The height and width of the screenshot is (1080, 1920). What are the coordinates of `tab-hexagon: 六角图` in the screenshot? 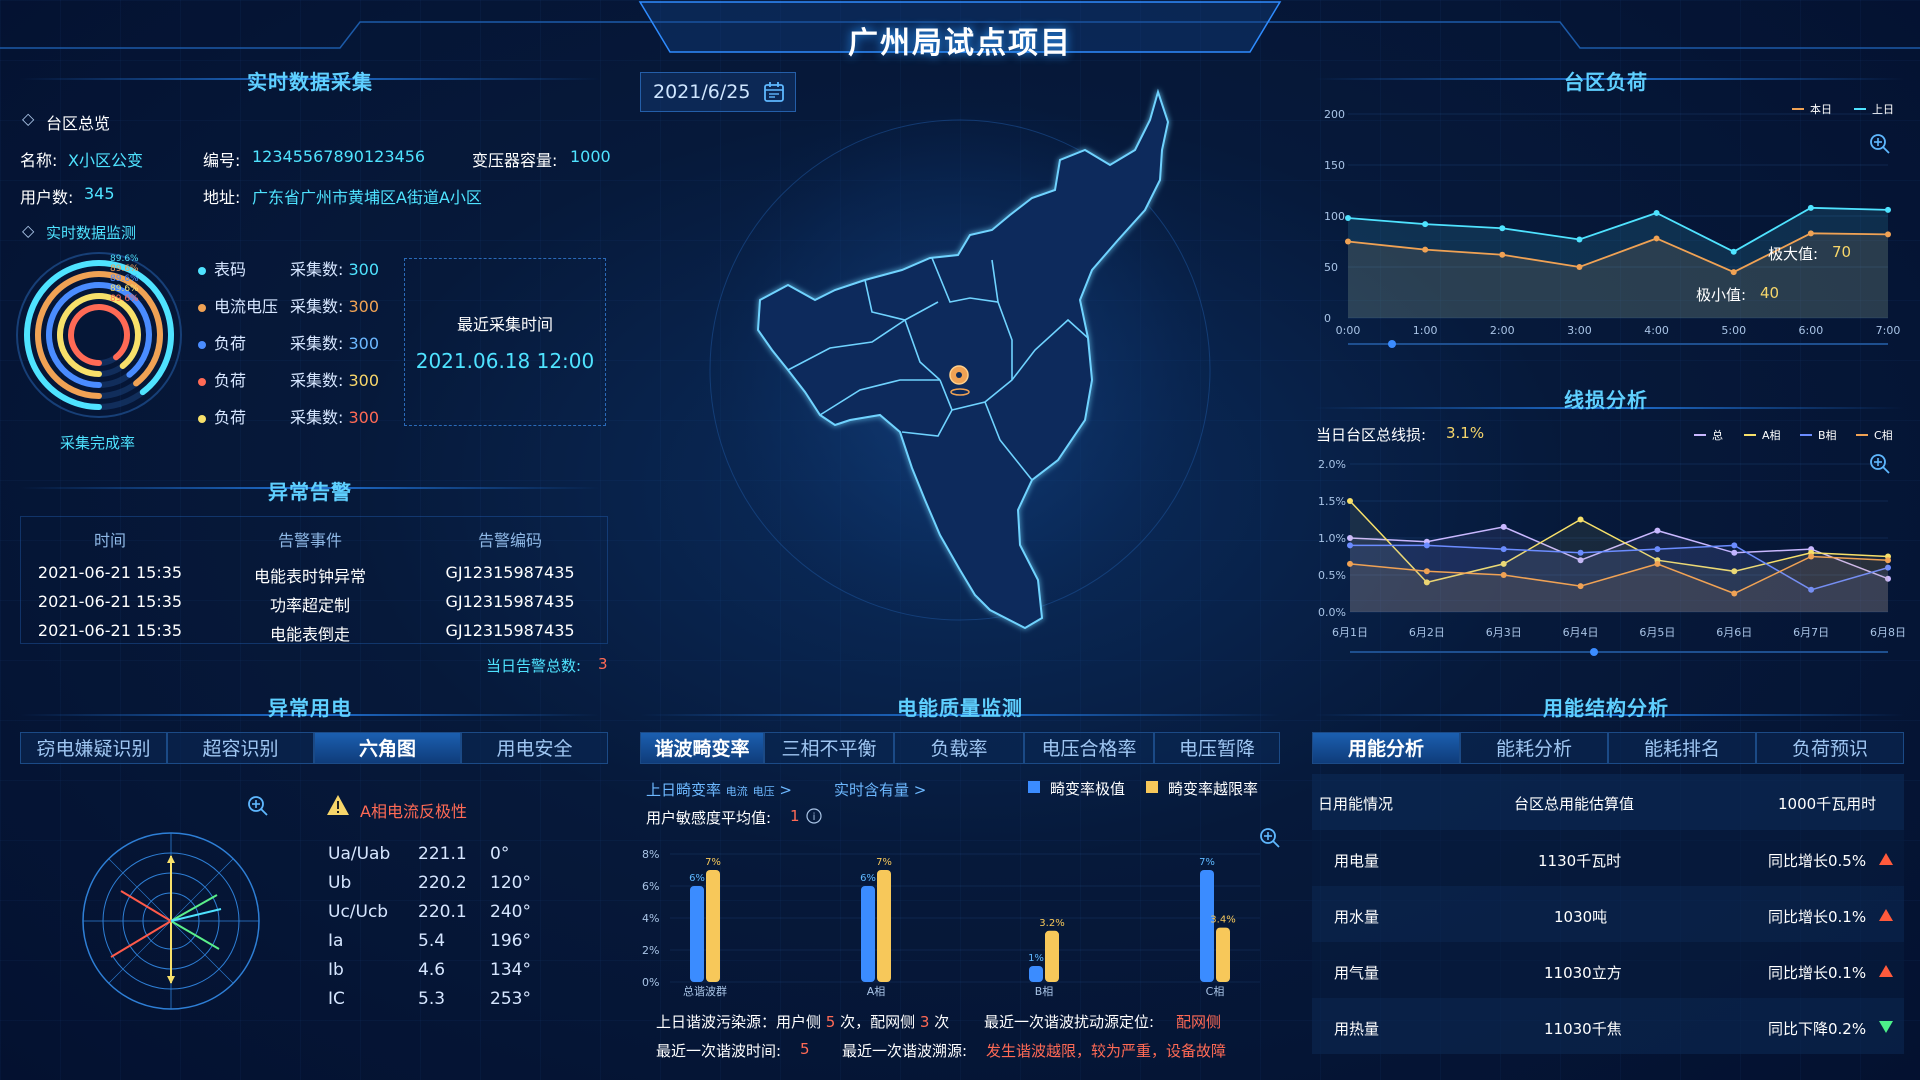 It's located at (387, 748).